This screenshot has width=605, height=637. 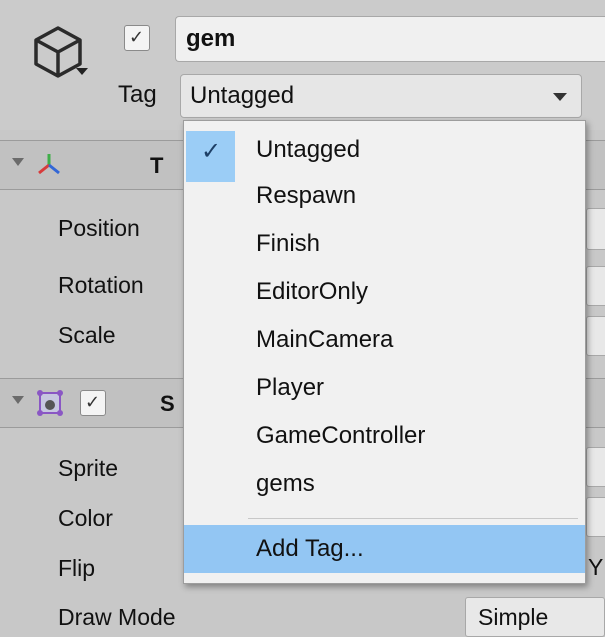 What do you see at coordinates (82, 71) in the screenshot?
I see `icon-dropdown-caret-icon` at bounding box center [82, 71].